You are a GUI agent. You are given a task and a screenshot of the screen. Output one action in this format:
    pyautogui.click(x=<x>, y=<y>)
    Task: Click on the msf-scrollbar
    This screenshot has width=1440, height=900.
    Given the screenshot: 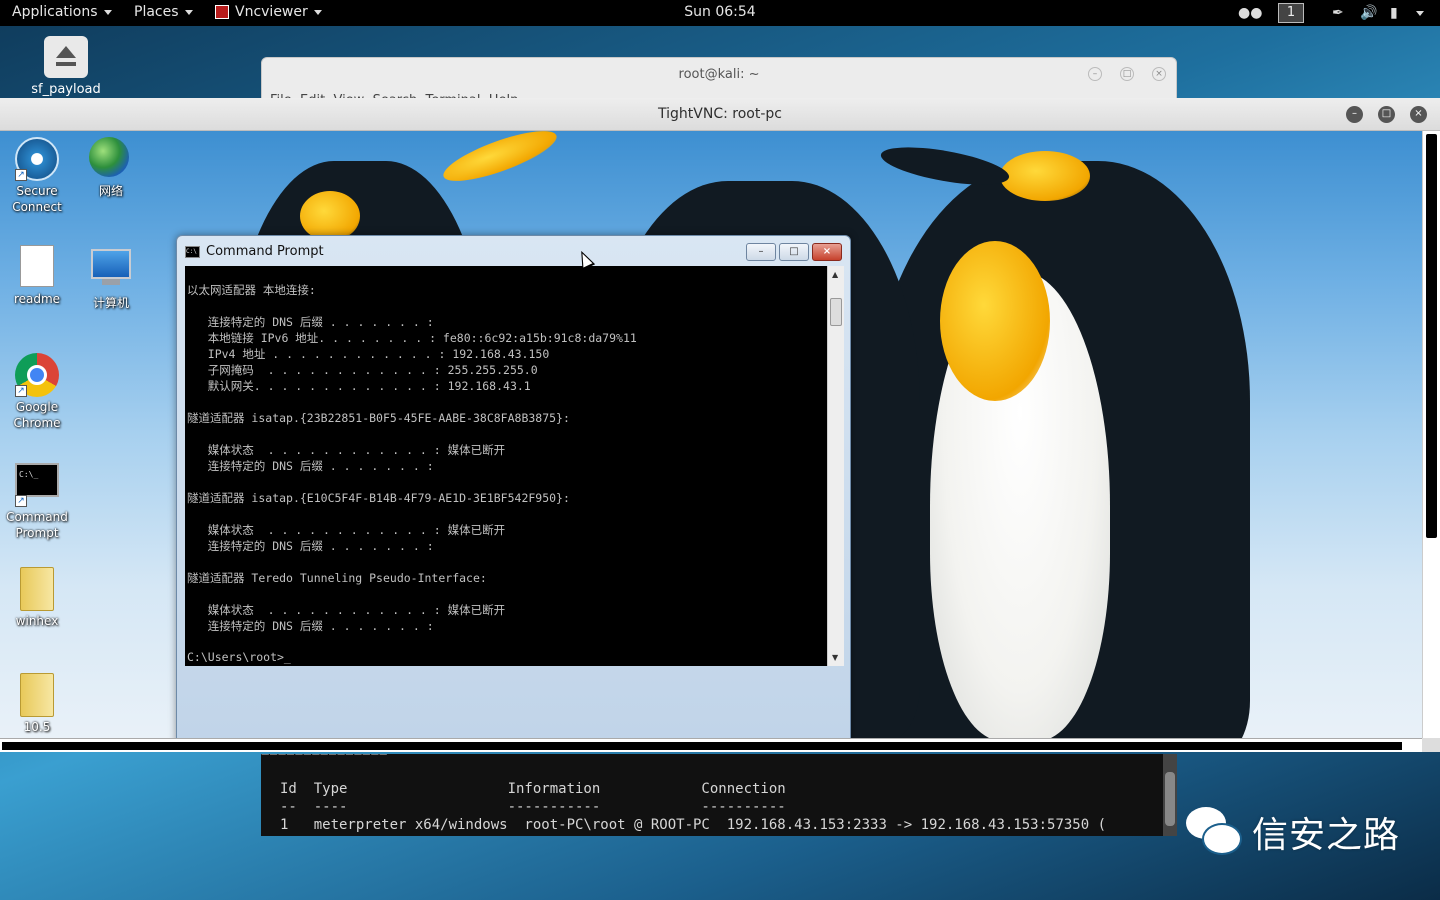 What is the action you would take?
    pyautogui.click(x=1170, y=795)
    